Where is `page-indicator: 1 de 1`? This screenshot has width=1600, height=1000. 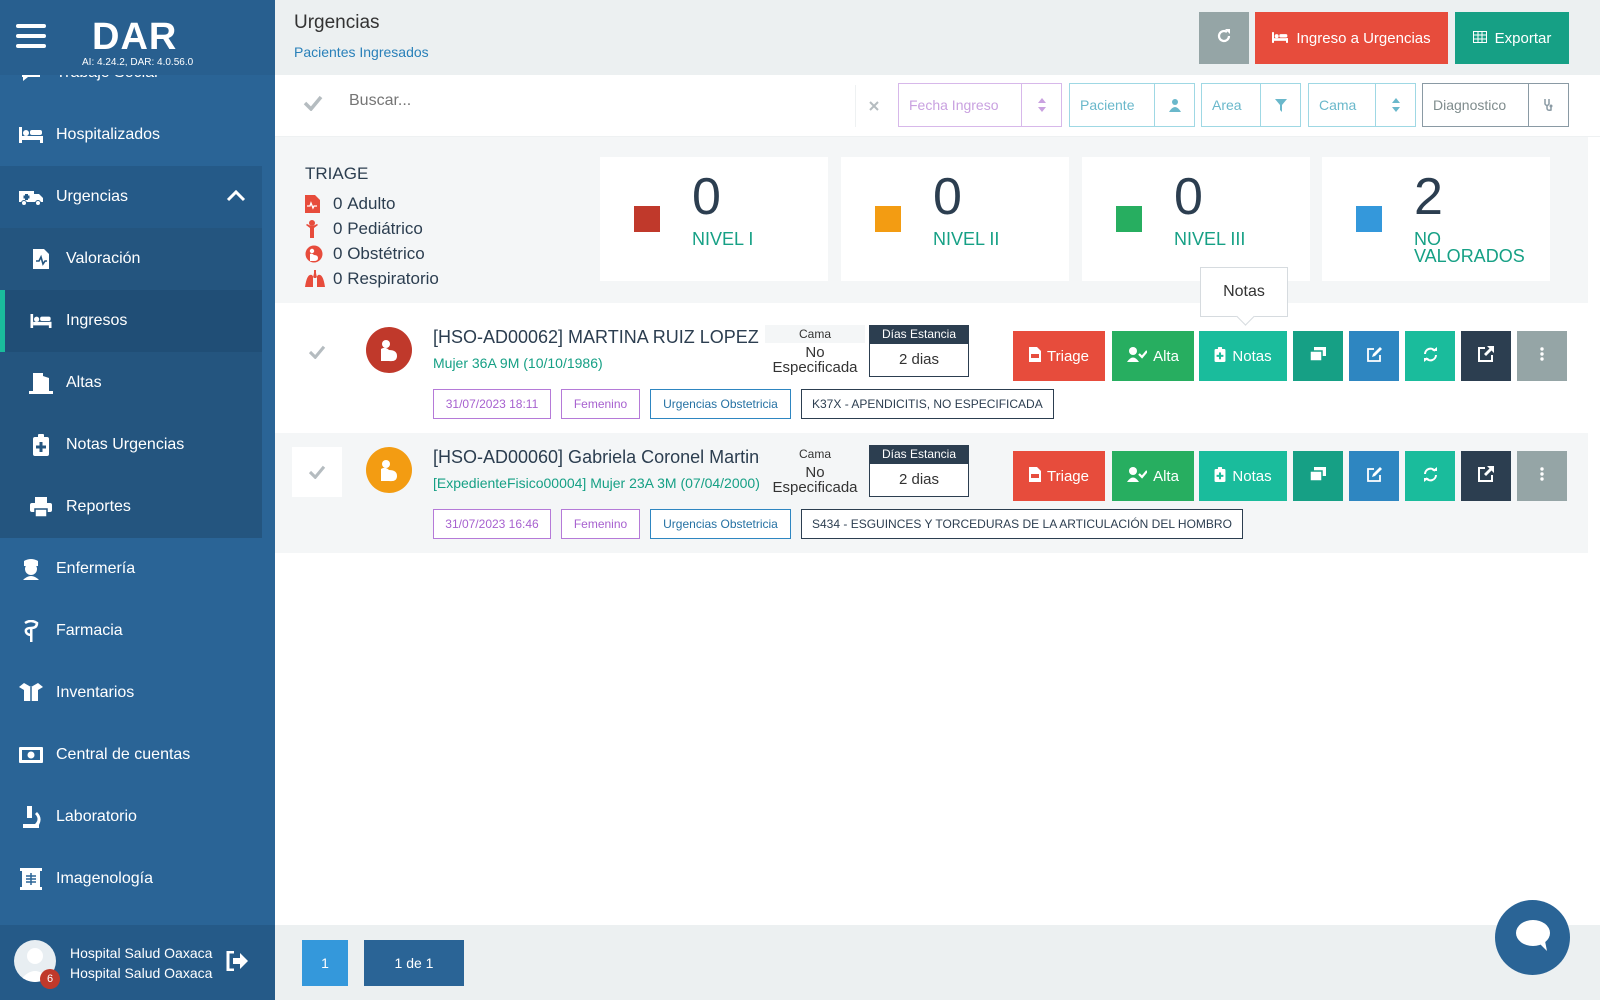 page-indicator: 1 de 1 is located at coordinates (414, 963).